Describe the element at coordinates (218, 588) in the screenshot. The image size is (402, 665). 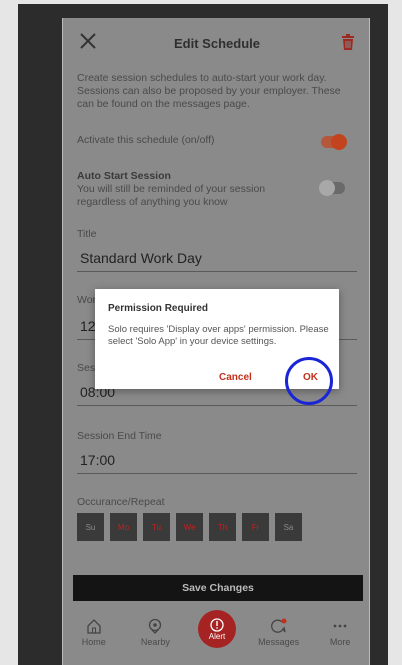
I see `save-changes-button: Save Changes` at that location.